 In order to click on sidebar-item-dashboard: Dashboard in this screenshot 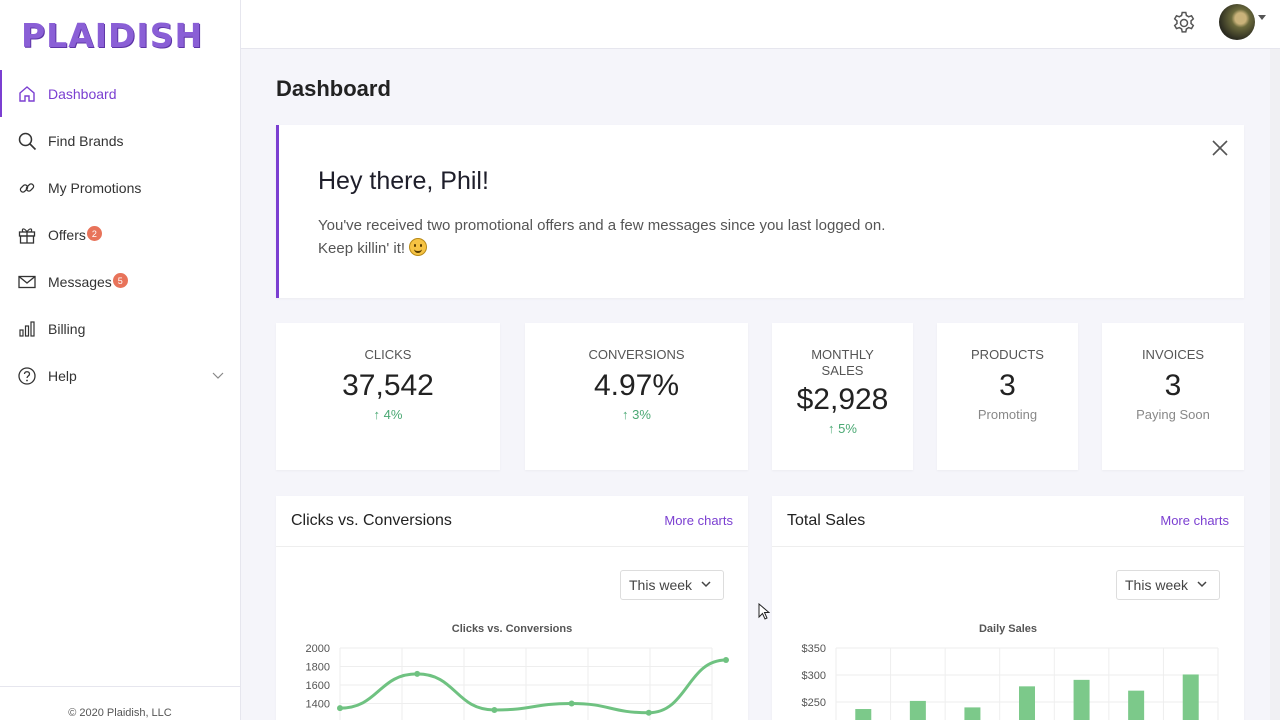, I will do `click(120, 93)`.